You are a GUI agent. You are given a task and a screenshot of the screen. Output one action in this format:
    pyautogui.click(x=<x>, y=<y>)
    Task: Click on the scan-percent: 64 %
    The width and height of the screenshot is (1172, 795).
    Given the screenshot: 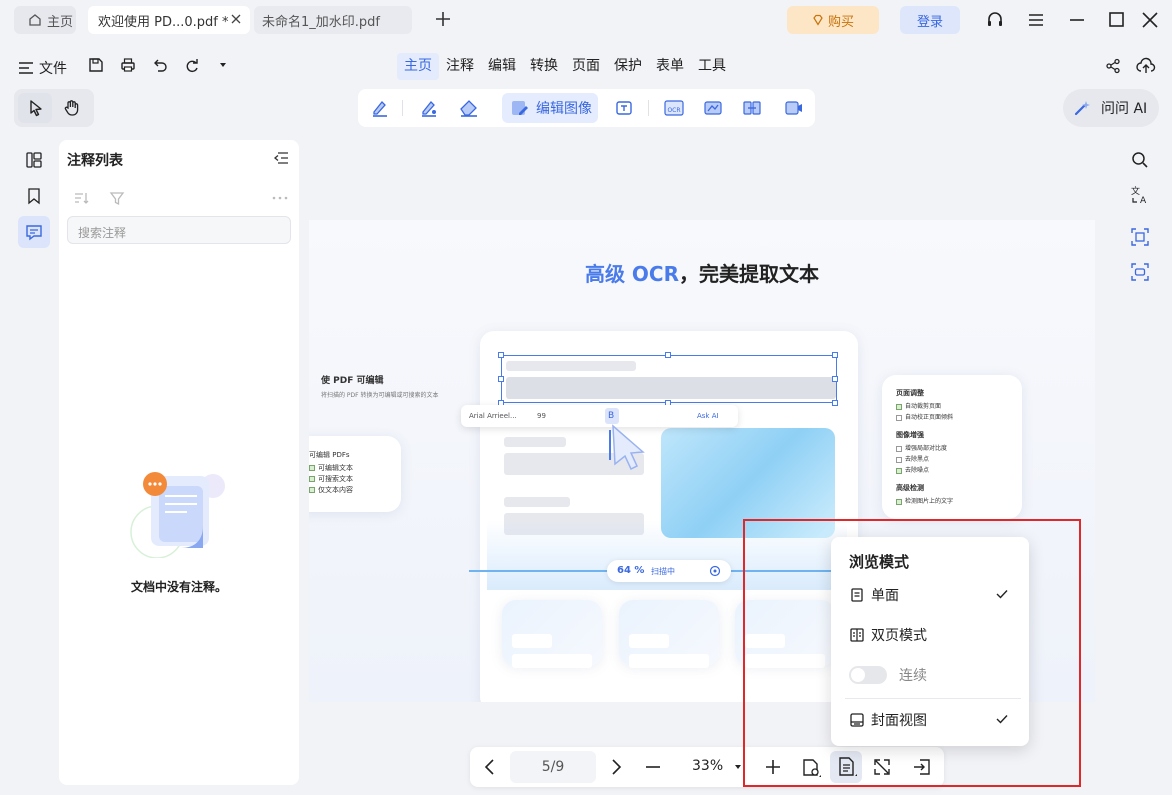 What is the action you would take?
    pyautogui.click(x=631, y=570)
    